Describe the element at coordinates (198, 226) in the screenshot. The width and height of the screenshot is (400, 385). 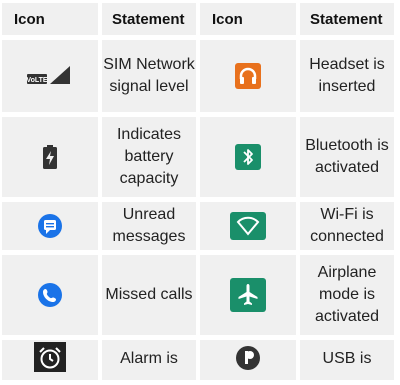
I see `table-row: Unread messages Wi-Fi is connected` at that location.